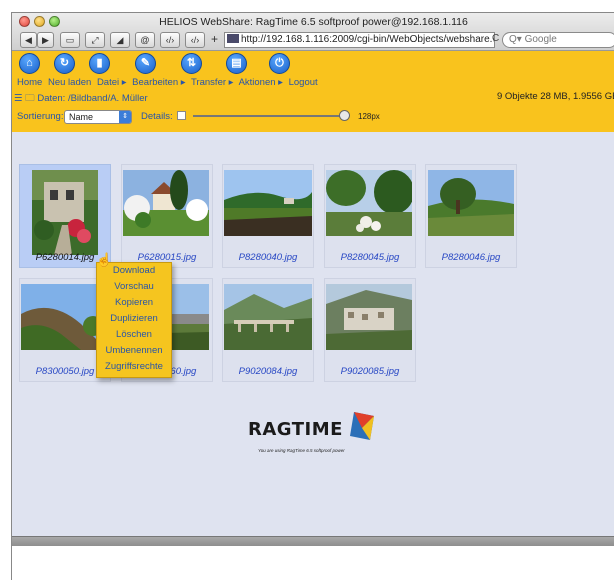 The image size is (614, 580). Describe the element at coordinates (104, 259) in the screenshot. I see `hand-cursor-icon: ☝` at that location.